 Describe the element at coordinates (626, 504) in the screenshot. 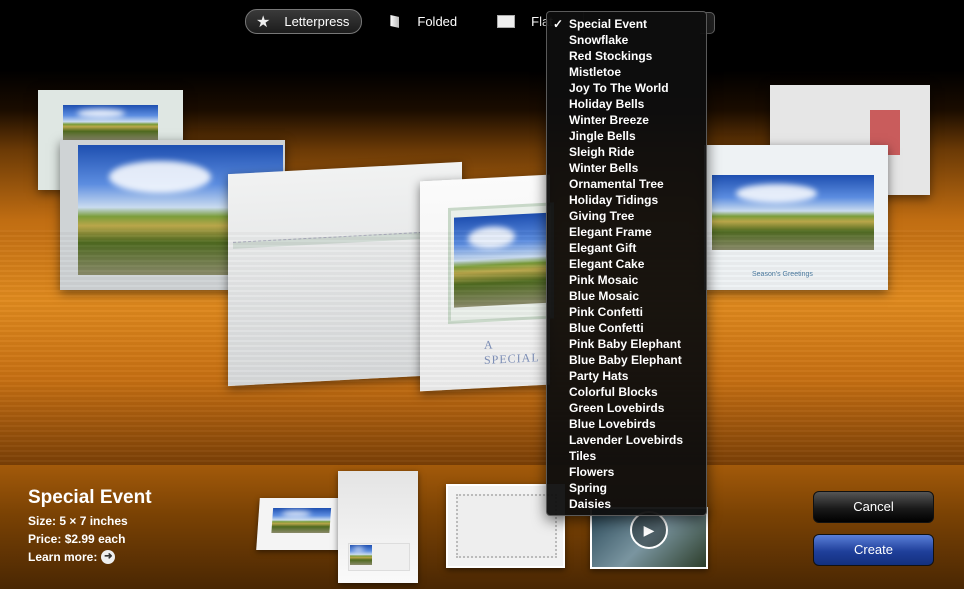

I see `theme-menu-item: Daisies` at that location.